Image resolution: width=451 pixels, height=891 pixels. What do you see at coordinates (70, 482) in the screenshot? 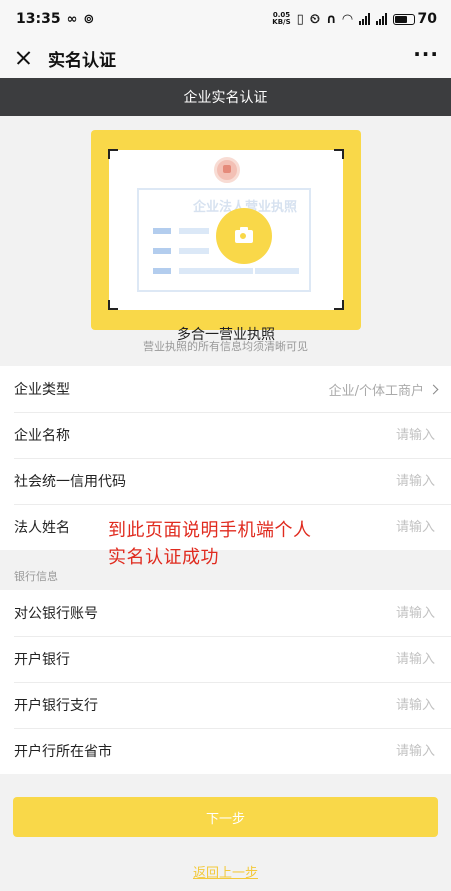
I see `row-label: 社会统一信用代码` at bounding box center [70, 482].